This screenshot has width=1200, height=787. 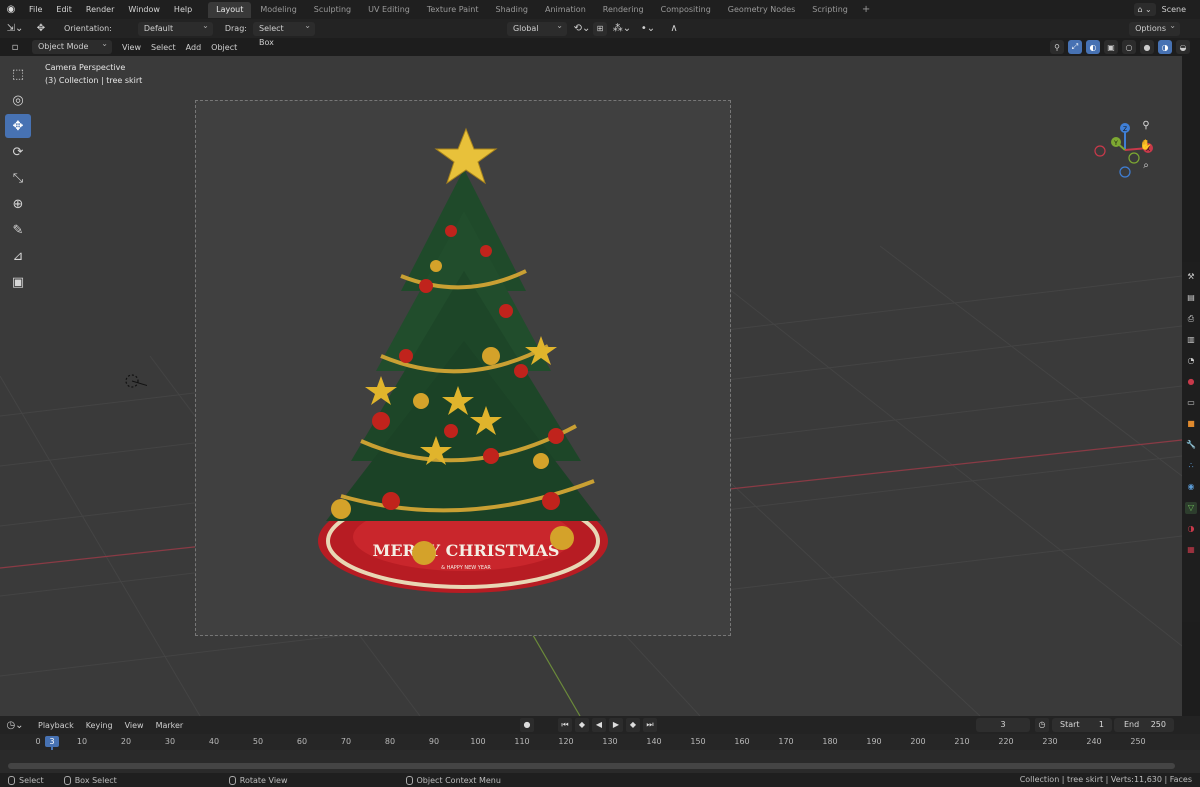 I want to click on menu-window: Window, so click(x=144, y=9).